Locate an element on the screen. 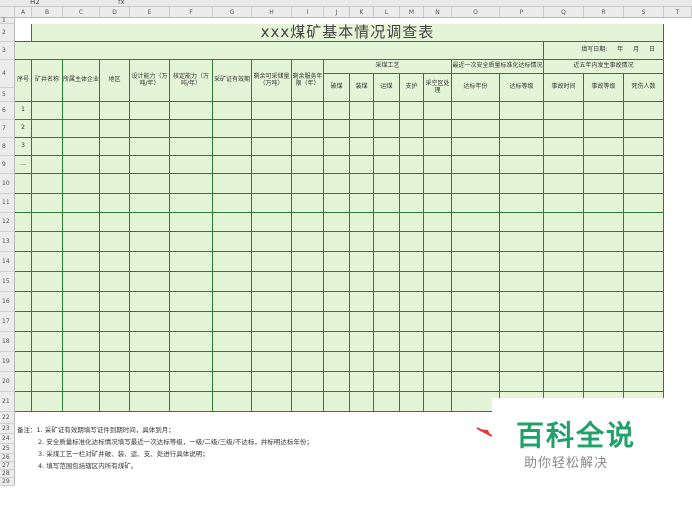  column-header-o: O is located at coordinates (476, 12).